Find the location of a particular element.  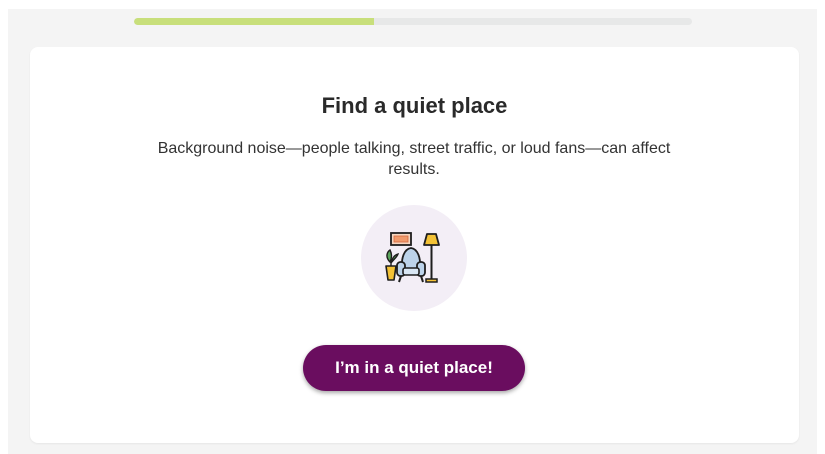

card-title: Find a quiet place is located at coordinates (414, 105).